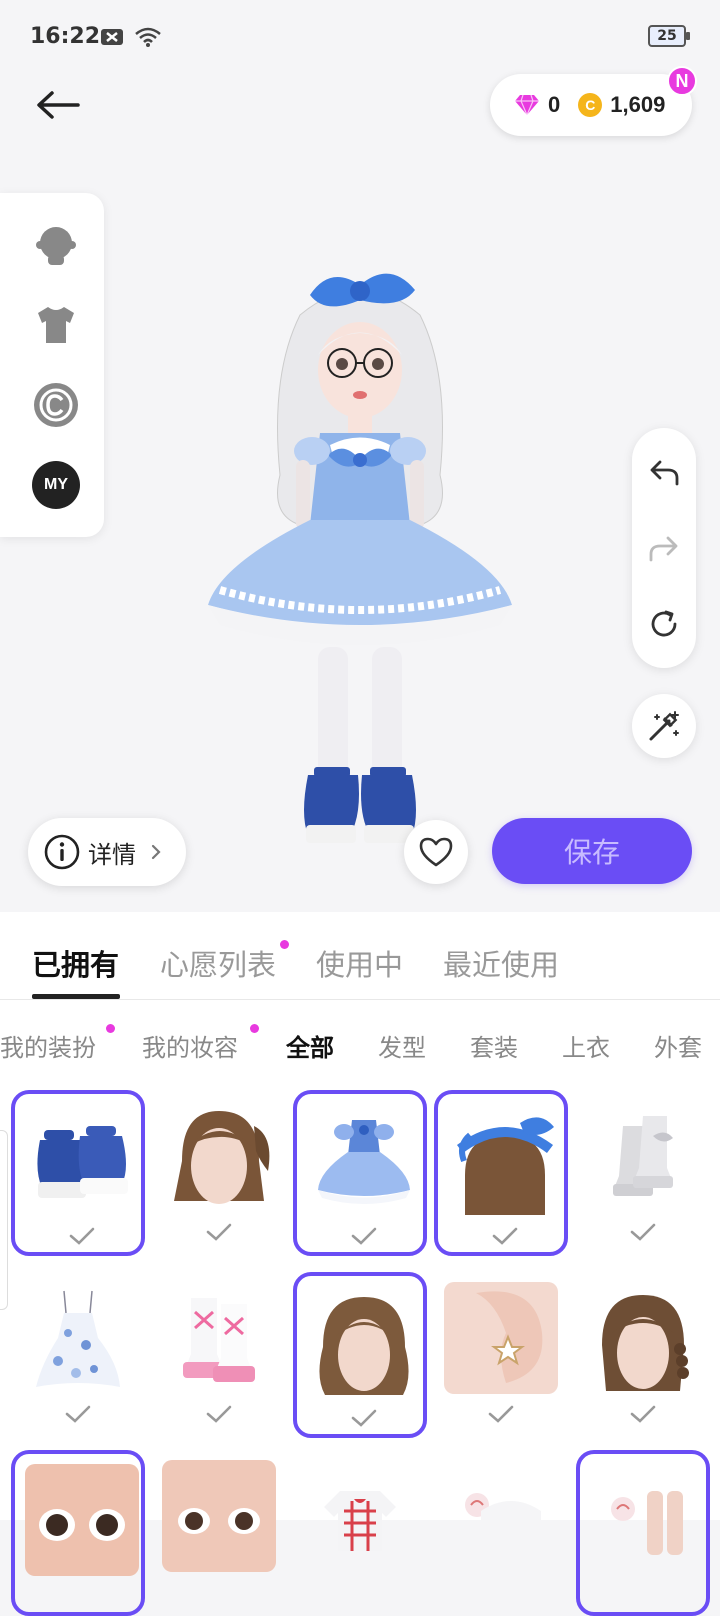  What do you see at coordinates (156, 852) in the screenshot?
I see `chevron-right-icon` at bounding box center [156, 852].